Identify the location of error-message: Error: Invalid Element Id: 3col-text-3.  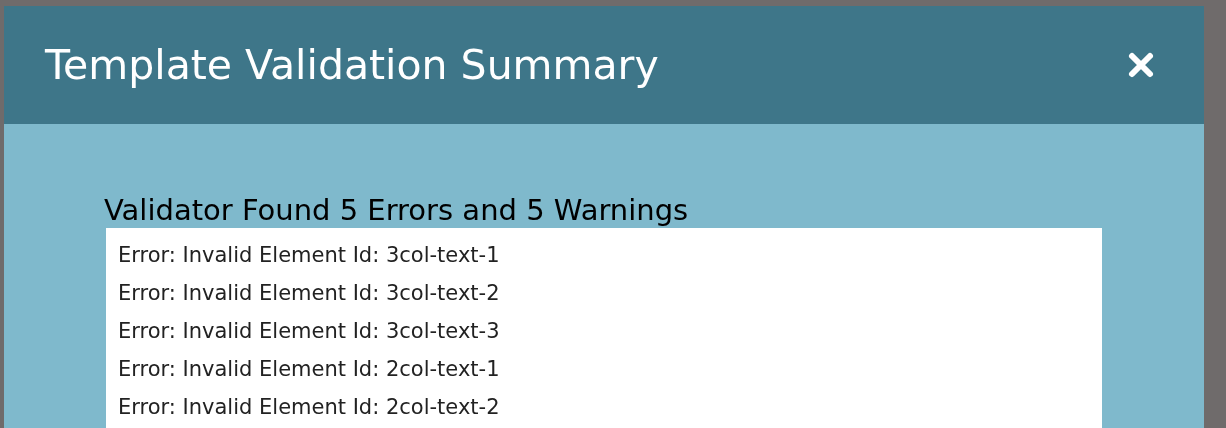
(309, 331).